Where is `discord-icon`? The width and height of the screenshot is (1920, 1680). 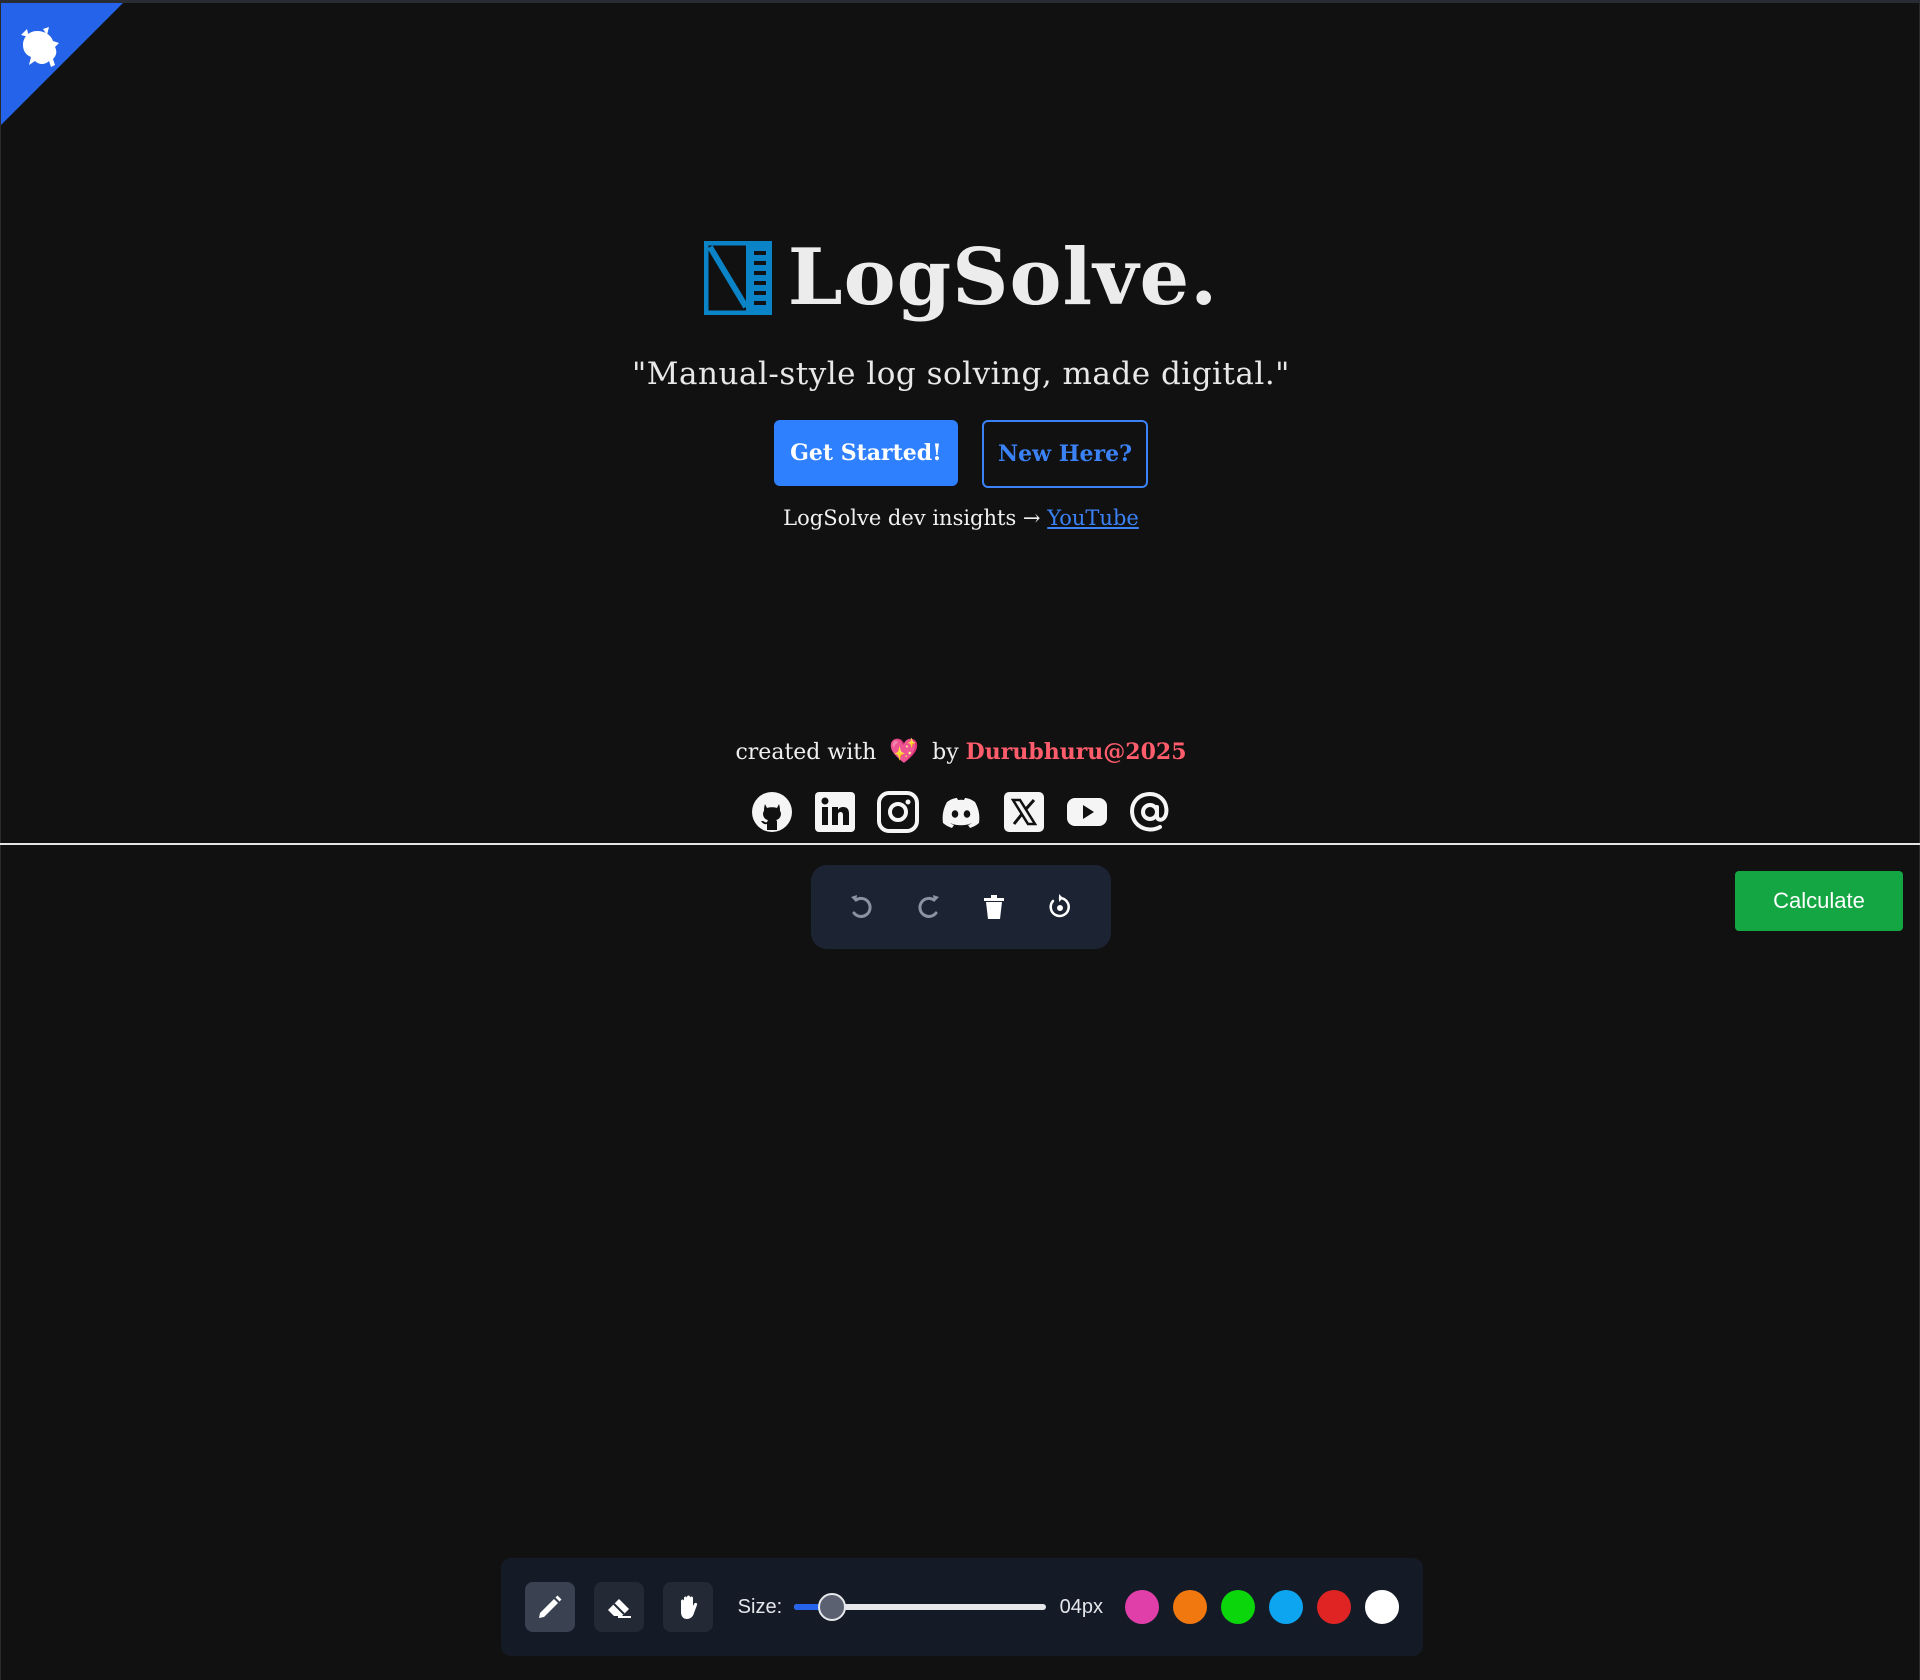
discord-icon is located at coordinates (961, 811).